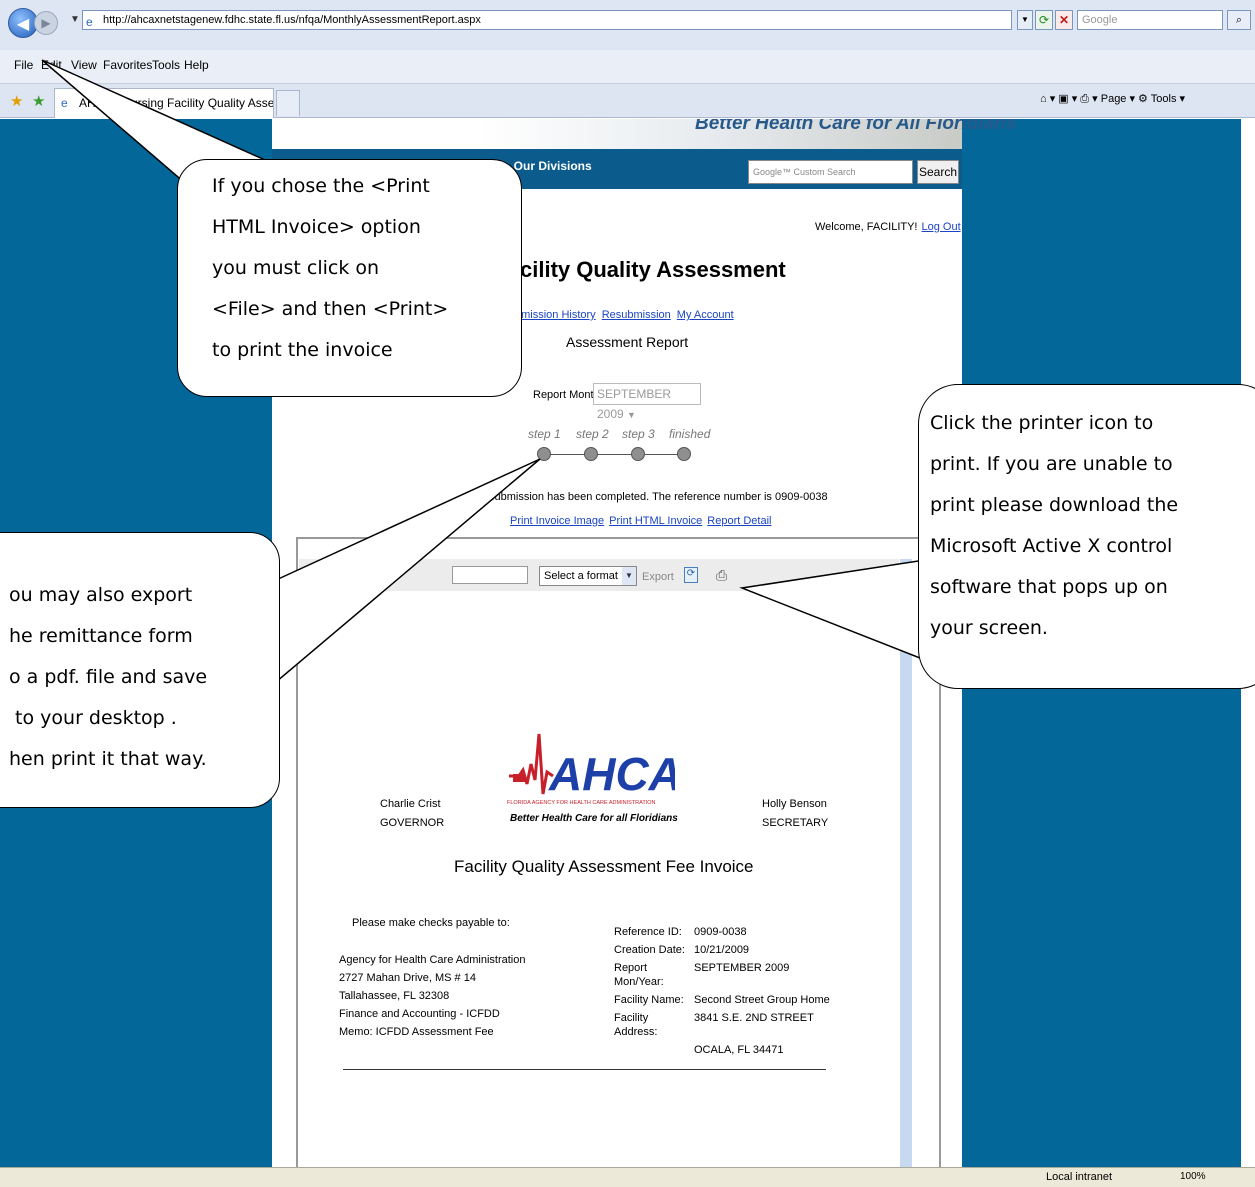 The height and width of the screenshot is (1187, 1255). I want to click on export-button: Export, so click(658, 577).